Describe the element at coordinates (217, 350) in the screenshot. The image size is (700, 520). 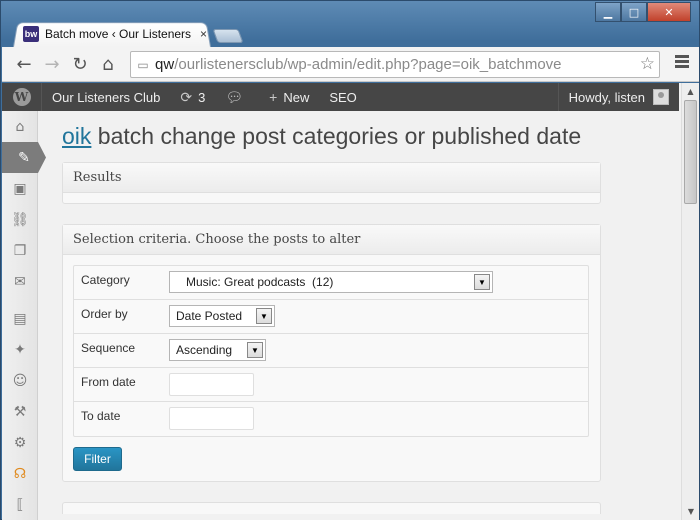
I see `sequence-select: Ascending ▼` at that location.